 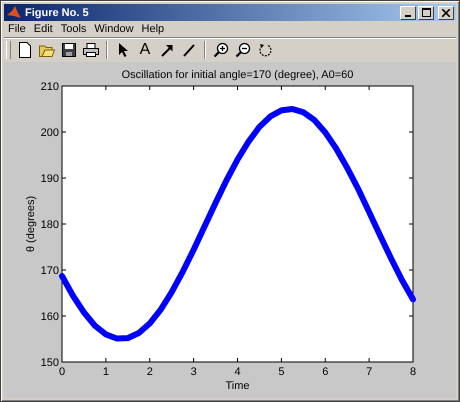 What do you see at coordinates (57, 12) in the screenshot?
I see `window-title: Figure No. 5` at bounding box center [57, 12].